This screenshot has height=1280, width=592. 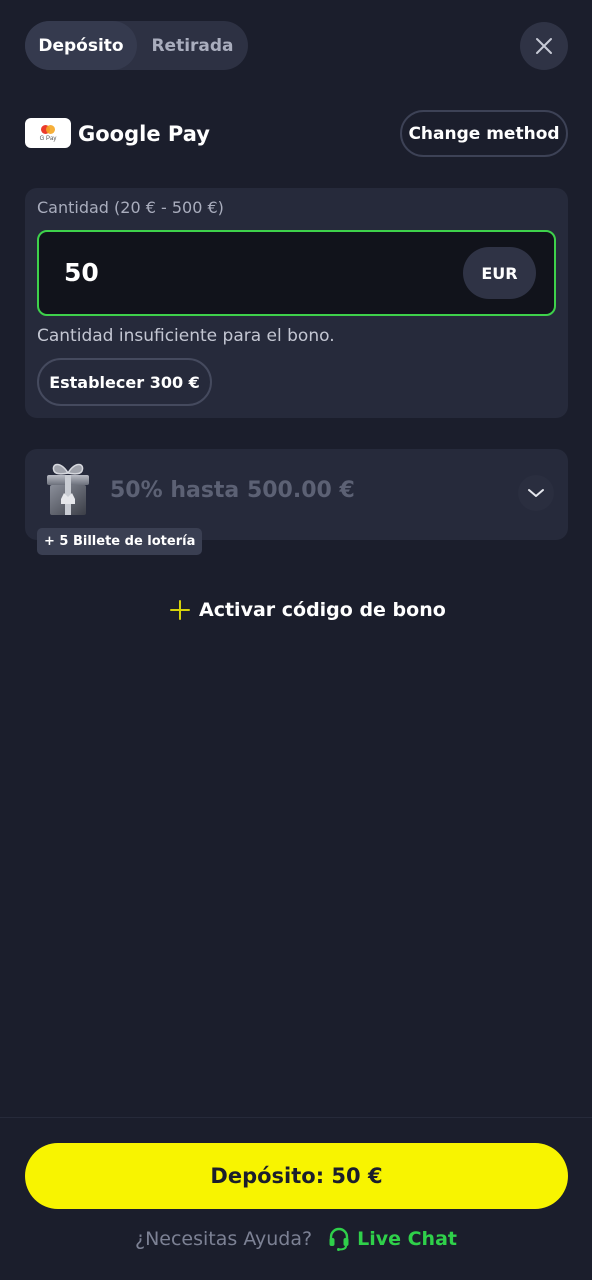 I want to click on lottery-ticket-badge: + 5 Billete de lotería, so click(x=120, y=541).